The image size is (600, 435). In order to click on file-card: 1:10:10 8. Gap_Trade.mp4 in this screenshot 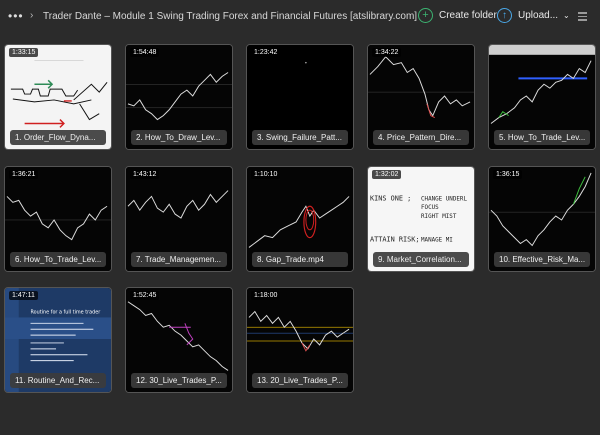, I will do `click(300, 219)`.